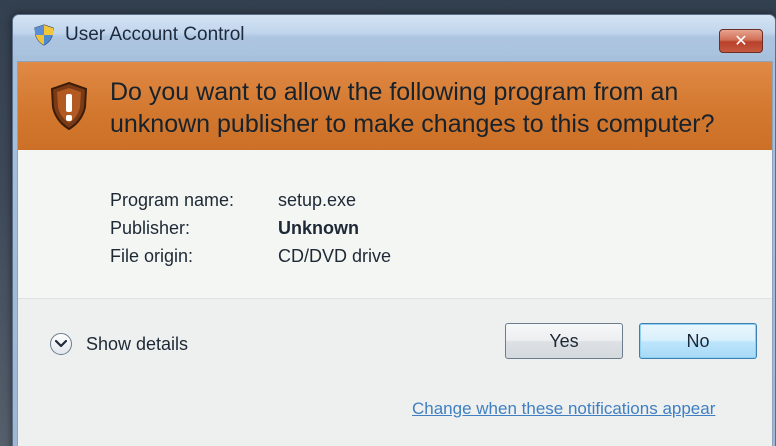 This screenshot has height=446, width=776. What do you see at coordinates (155, 34) in the screenshot?
I see `window-title: User Account Control` at bounding box center [155, 34].